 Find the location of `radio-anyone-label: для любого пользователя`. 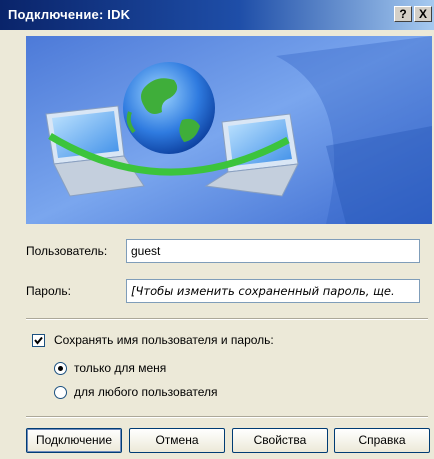

radio-anyone-label: для любого пользователя is located at coordinates (146, 392).